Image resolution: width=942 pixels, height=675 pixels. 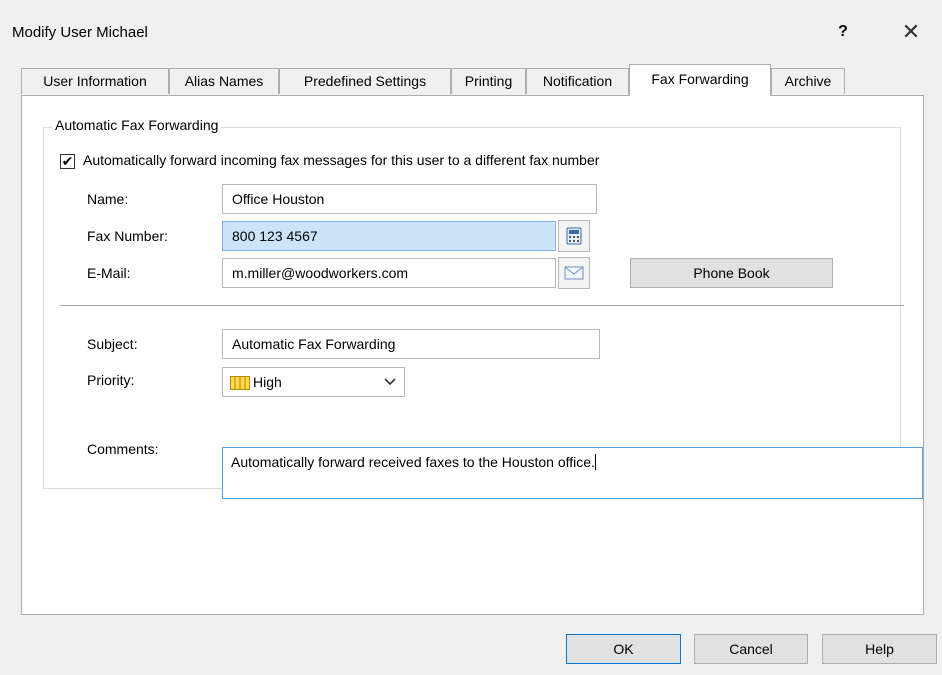 I want to click on tab-predefined-settings: Predefined Settings, so click(x=365, y=81).